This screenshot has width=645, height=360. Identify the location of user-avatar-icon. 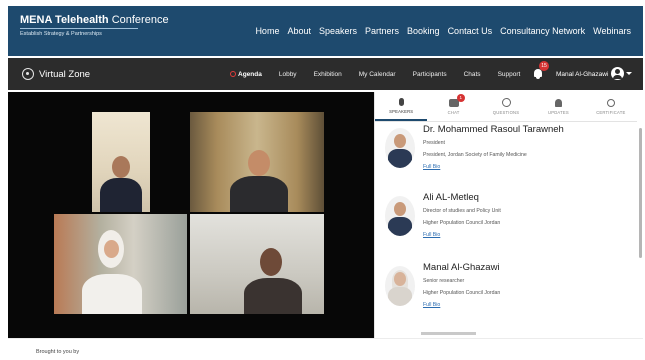
(617, 73).